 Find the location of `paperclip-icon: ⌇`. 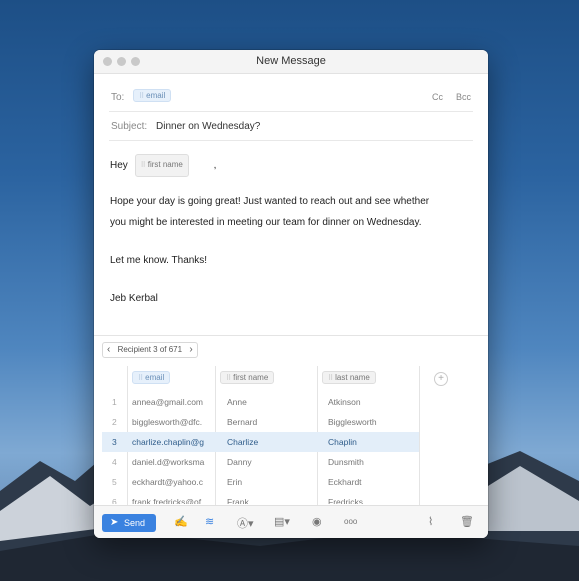

paperclip-icon: ⌇ is located at coordinates (430, 521).